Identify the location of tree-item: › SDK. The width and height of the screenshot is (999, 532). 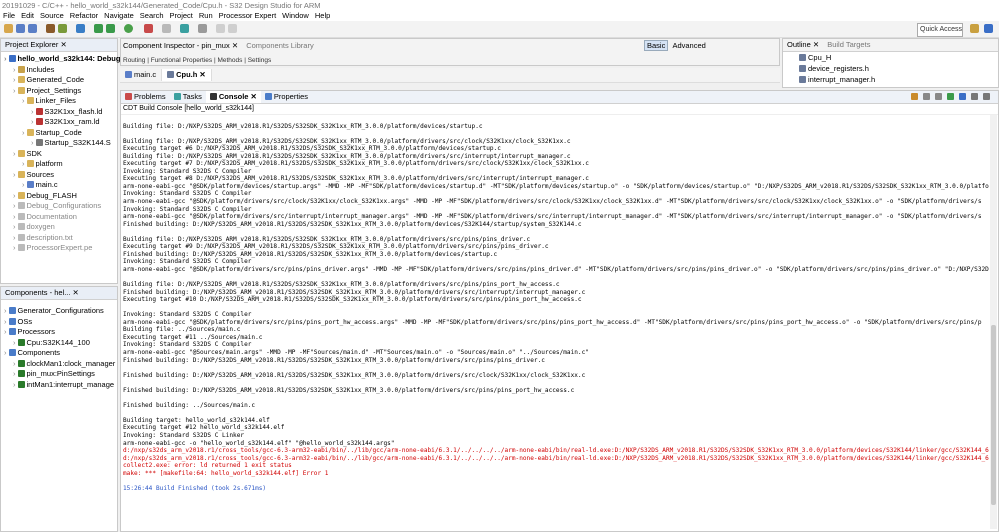
(27, 154).